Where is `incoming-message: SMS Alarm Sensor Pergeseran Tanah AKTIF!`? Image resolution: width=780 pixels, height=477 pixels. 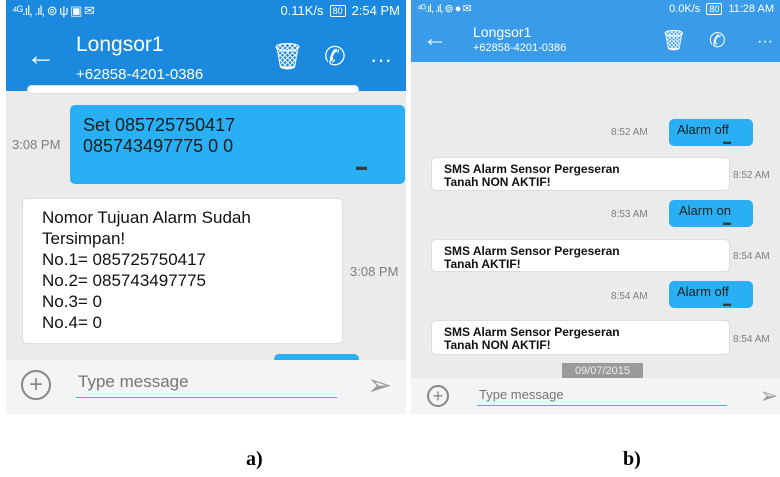
incoming-message: SMS Alarm Sensor Pergeseran Tanah AKTIF! is located at coordinates (580, 255).